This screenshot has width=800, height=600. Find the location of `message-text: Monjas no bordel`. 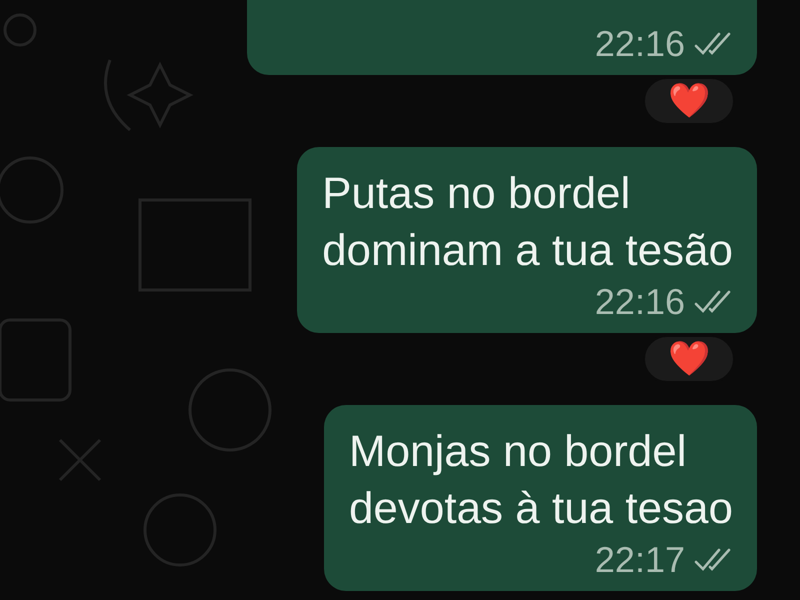

message-text: Monjas no bordel is located at coordinates (518, 452).